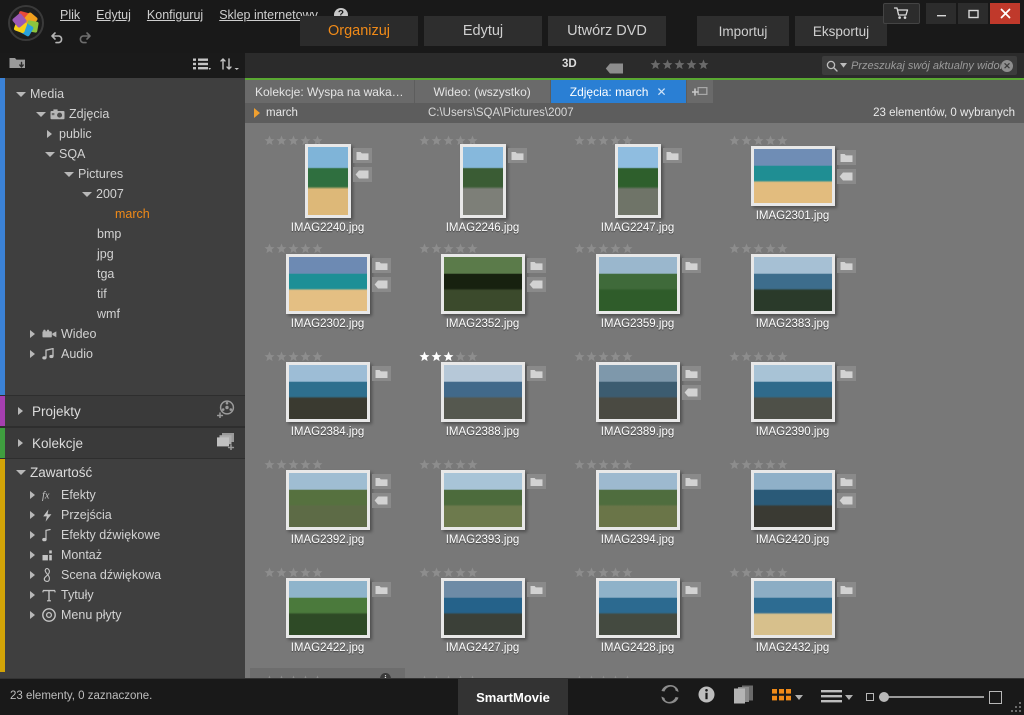 This screenshot has height=715, width=1024. I want to click on thumbnail-cell: IMAG2420.jpg, so click(792, 506).